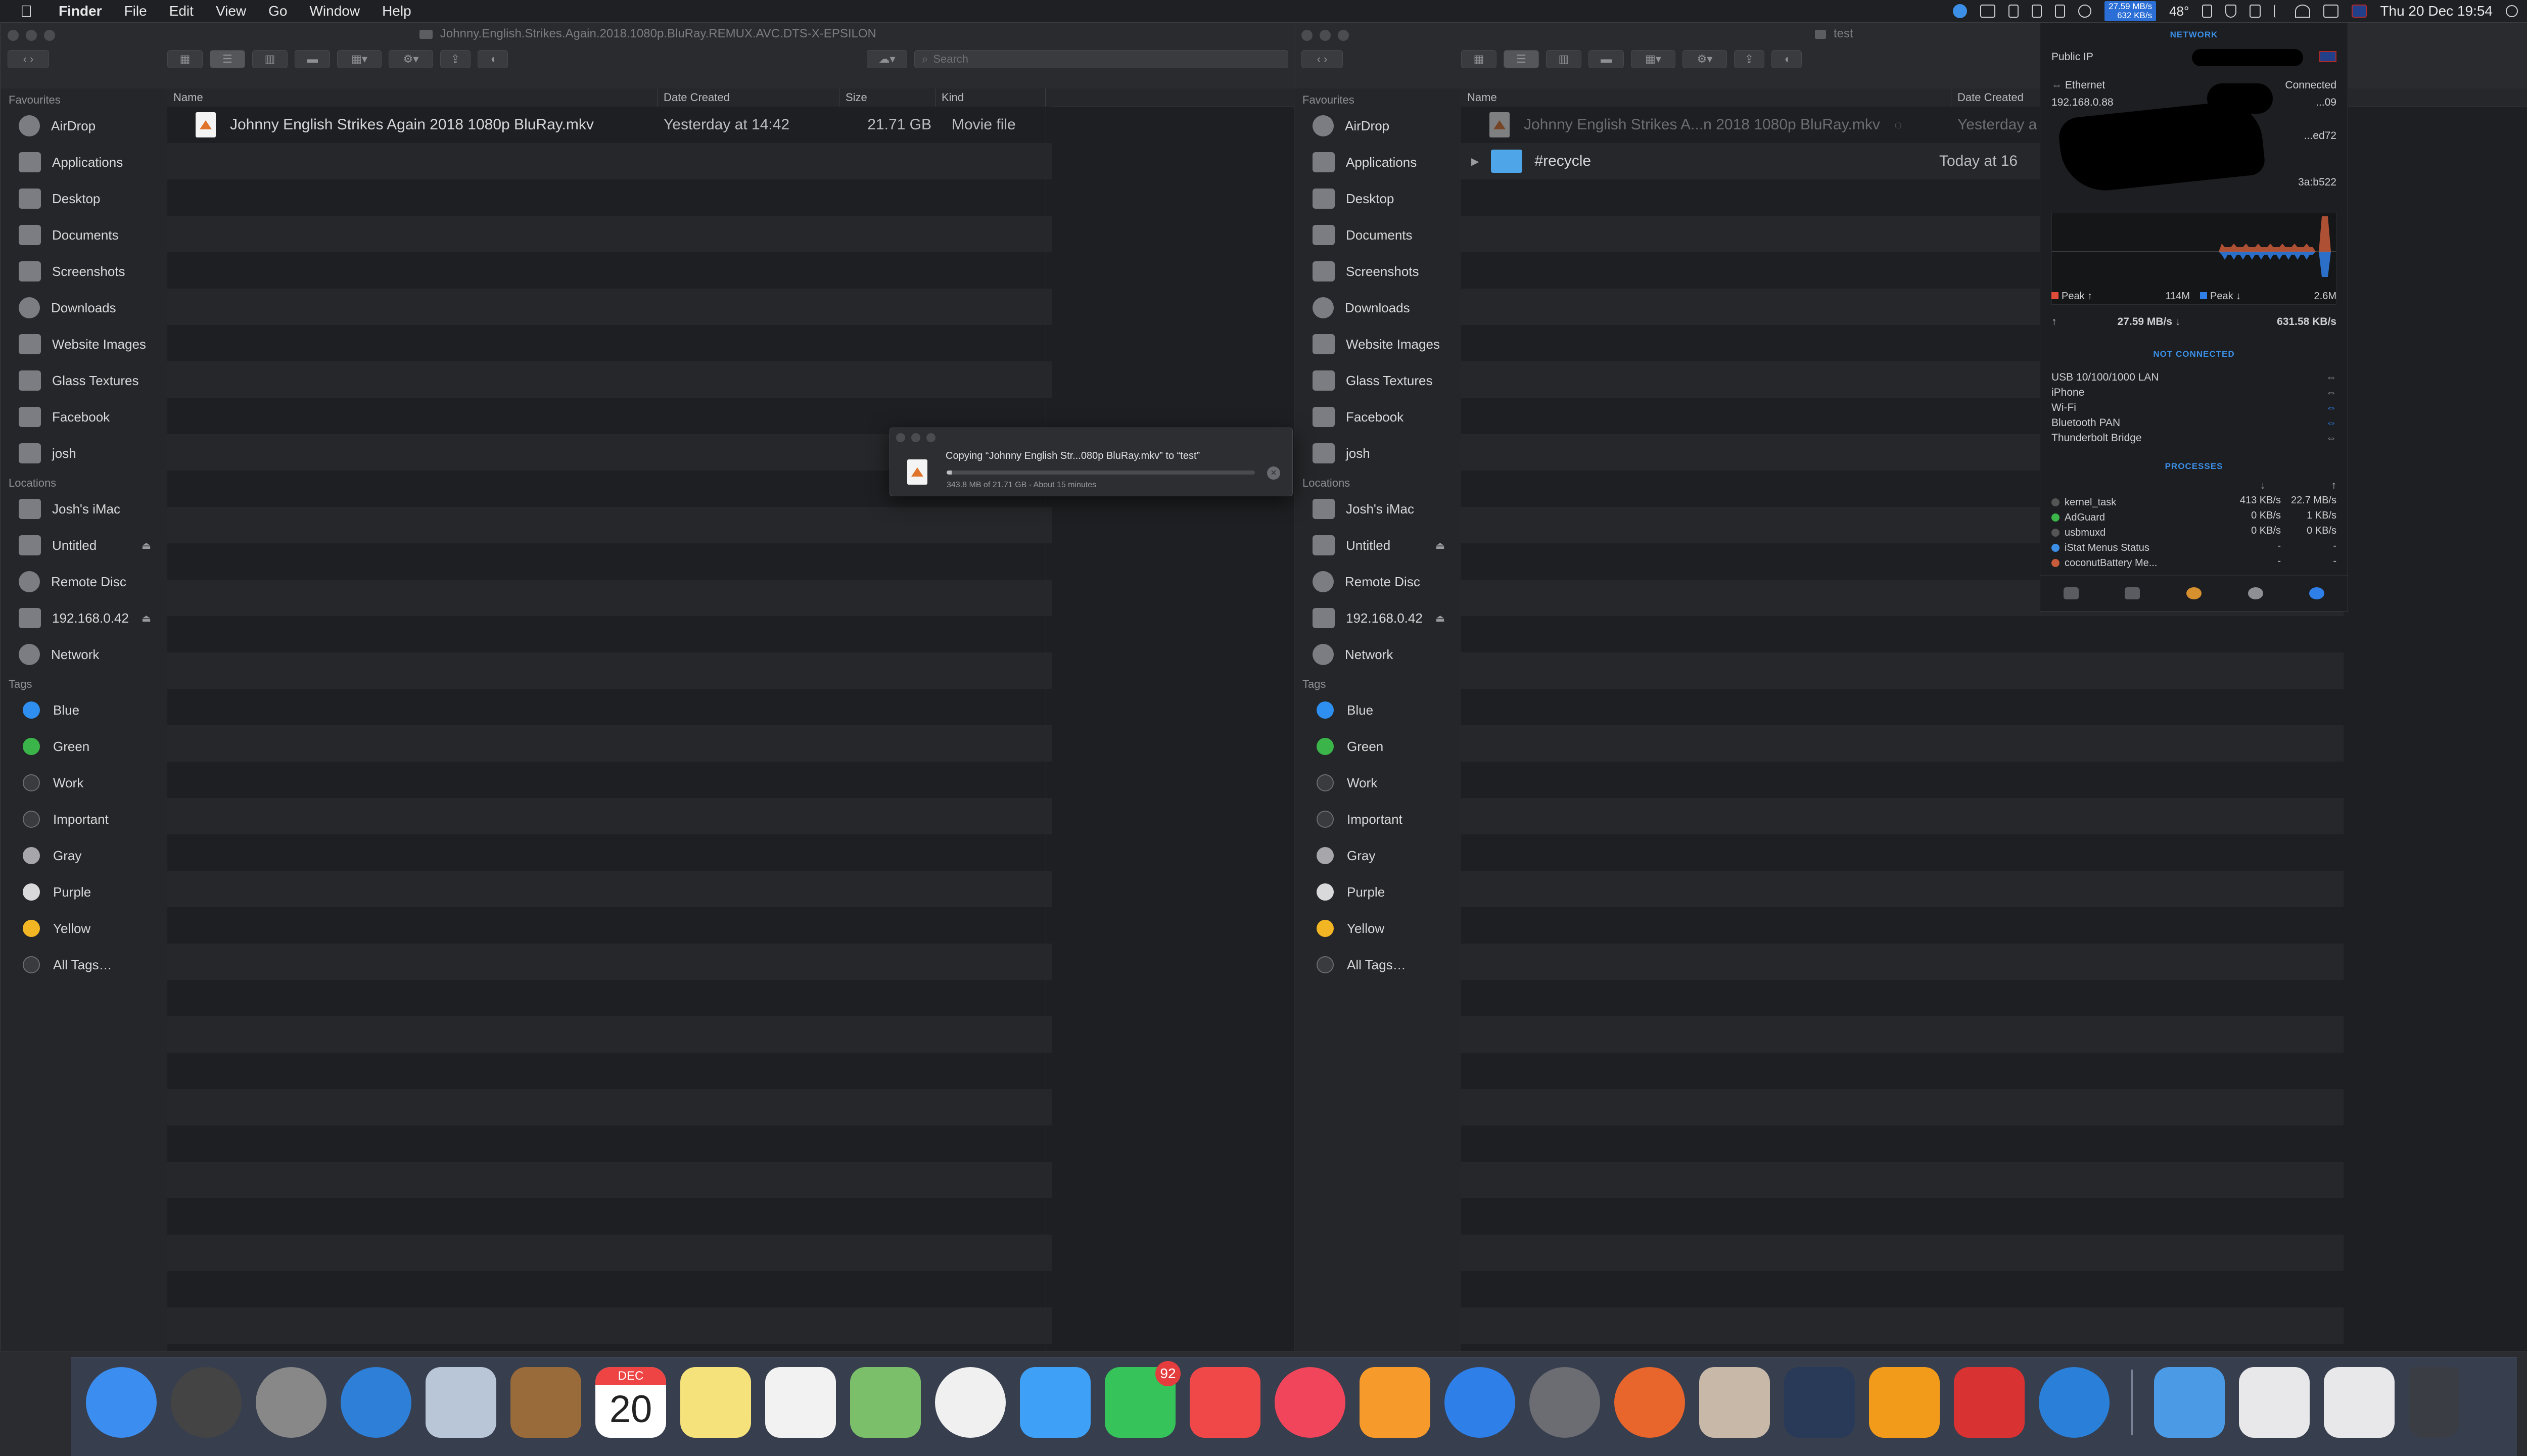 This screenshot has width=2527, height=1456. What do you see at coordinates (970, 1402) in the screenshot?
I see `photos-dock-icon` at bounding box center [970, 1402].